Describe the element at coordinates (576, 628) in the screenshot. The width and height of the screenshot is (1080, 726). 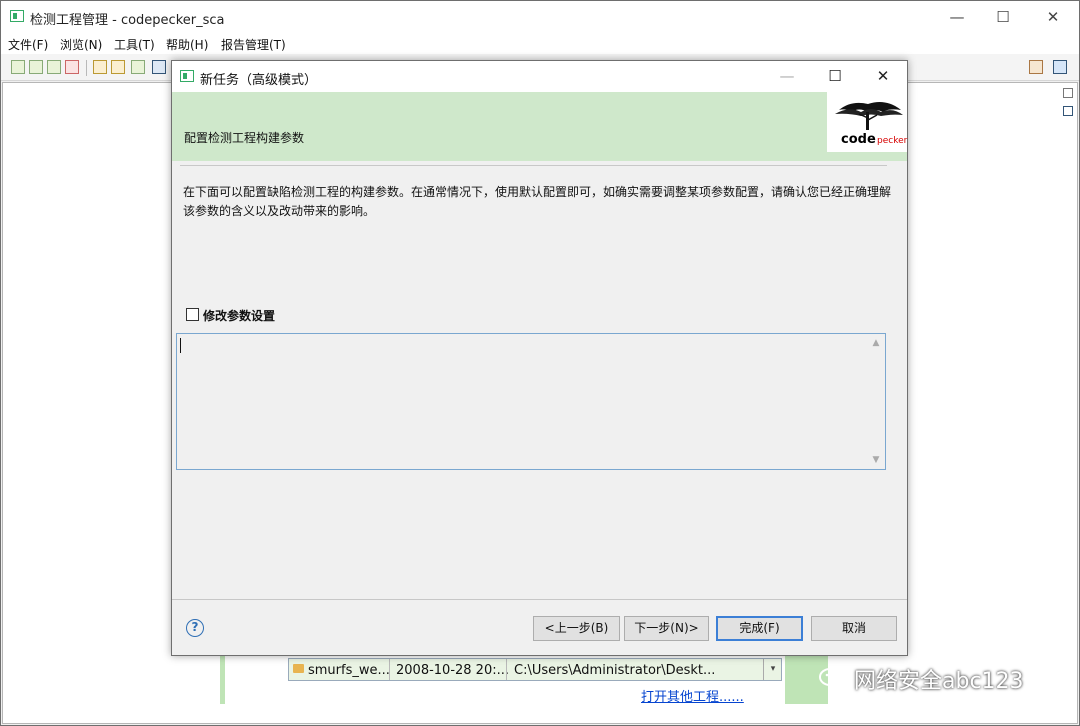
I see `back-button: <上一步(B)` at that location.